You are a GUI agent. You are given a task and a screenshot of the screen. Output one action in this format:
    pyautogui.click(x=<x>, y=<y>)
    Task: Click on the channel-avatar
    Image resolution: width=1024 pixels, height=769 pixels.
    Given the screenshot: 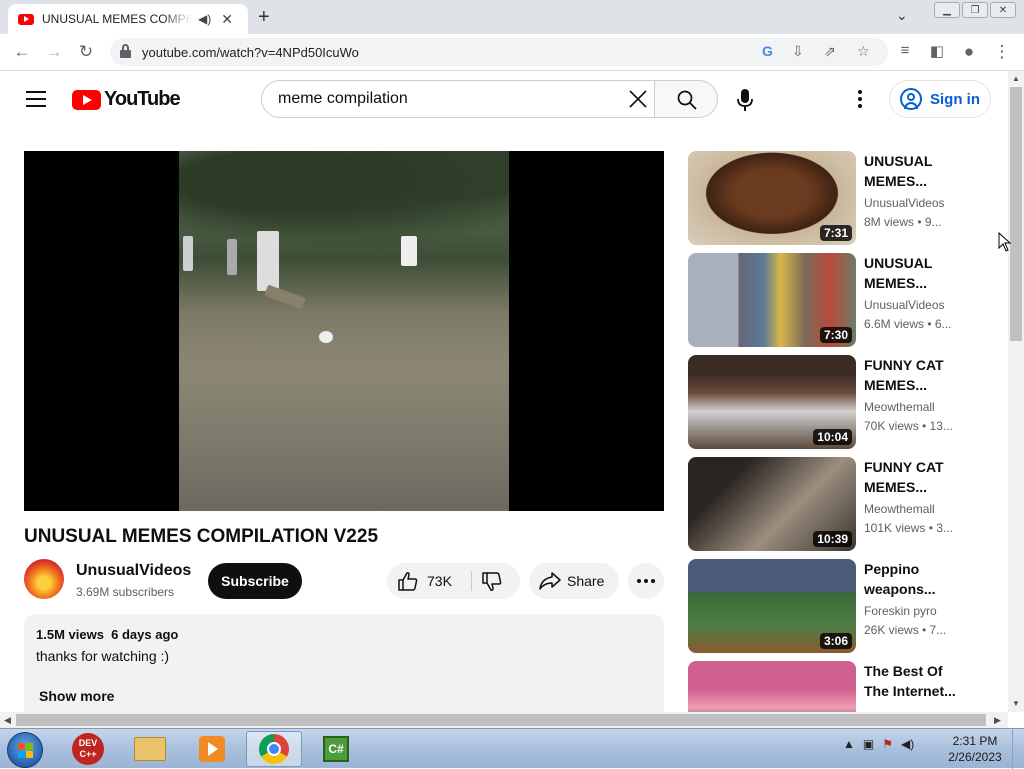 What is the action you would take?
    pyautogui.click(x=44, y=579)
    